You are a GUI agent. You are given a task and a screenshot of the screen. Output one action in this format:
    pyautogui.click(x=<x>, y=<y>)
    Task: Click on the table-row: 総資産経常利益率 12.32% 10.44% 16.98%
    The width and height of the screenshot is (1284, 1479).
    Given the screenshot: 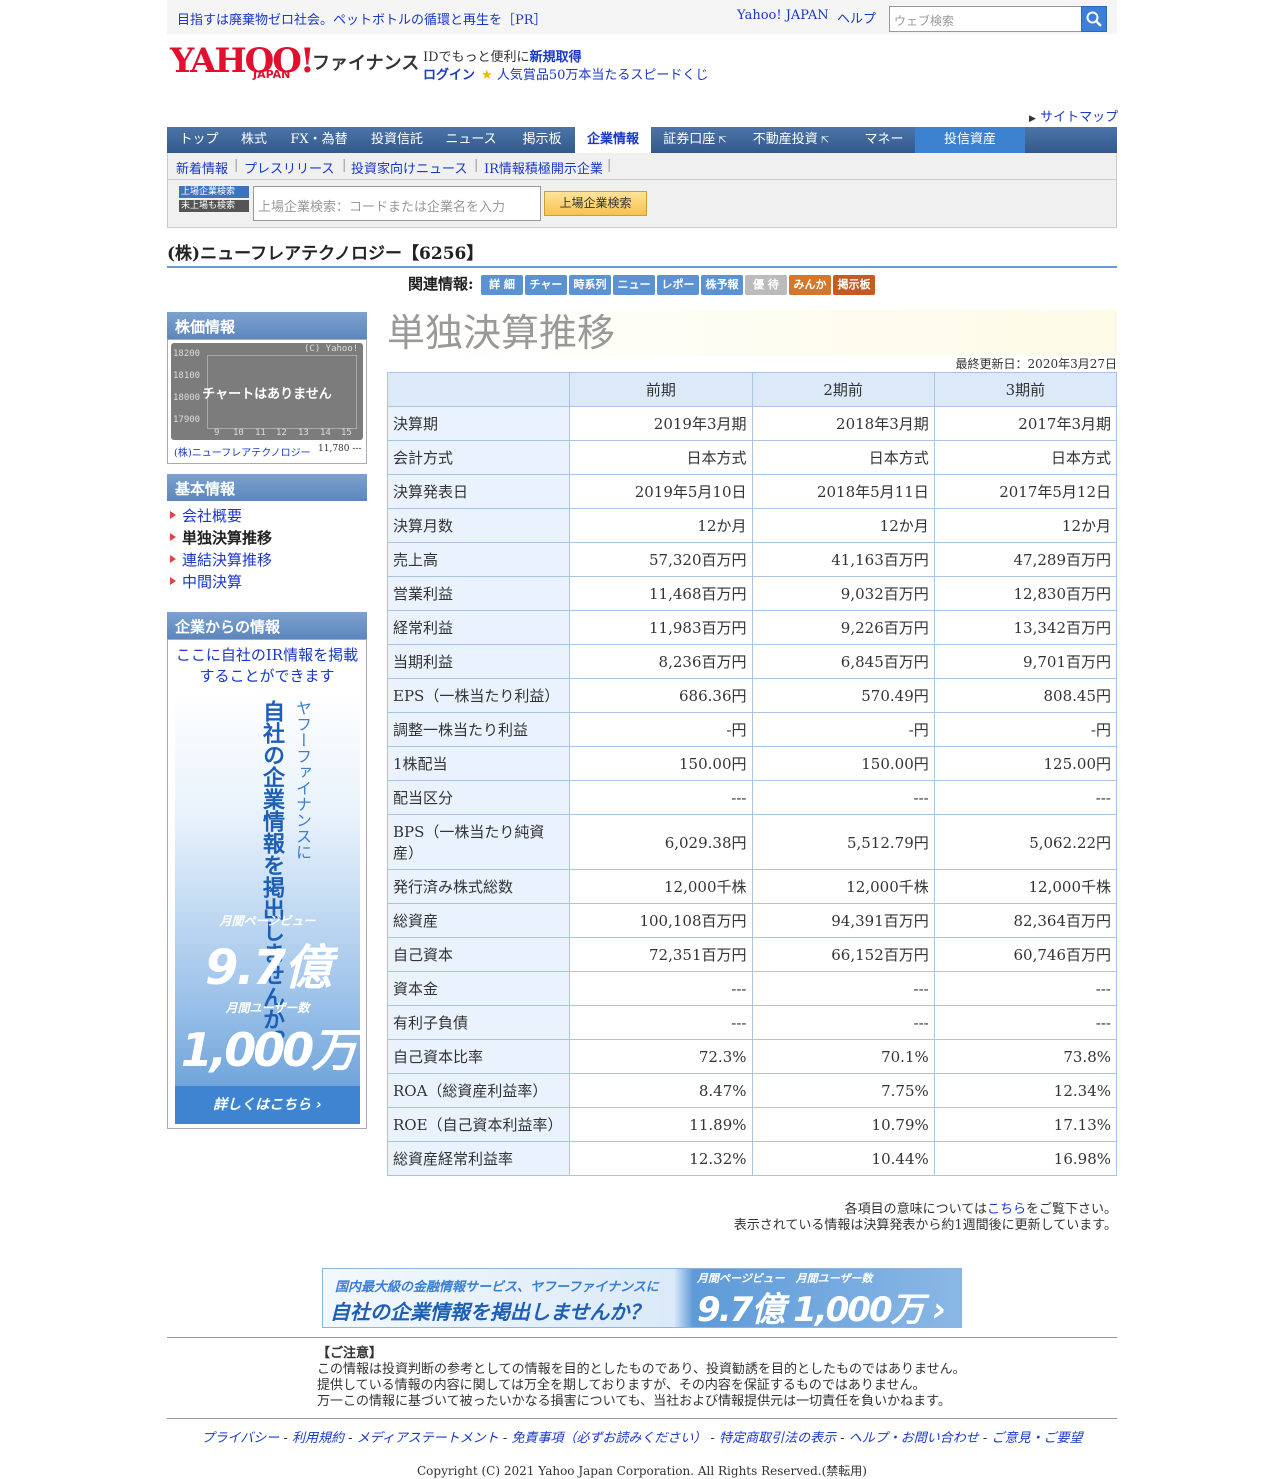 What is the action you would take?
    pyautogui.click(x=752, y=1158)
    